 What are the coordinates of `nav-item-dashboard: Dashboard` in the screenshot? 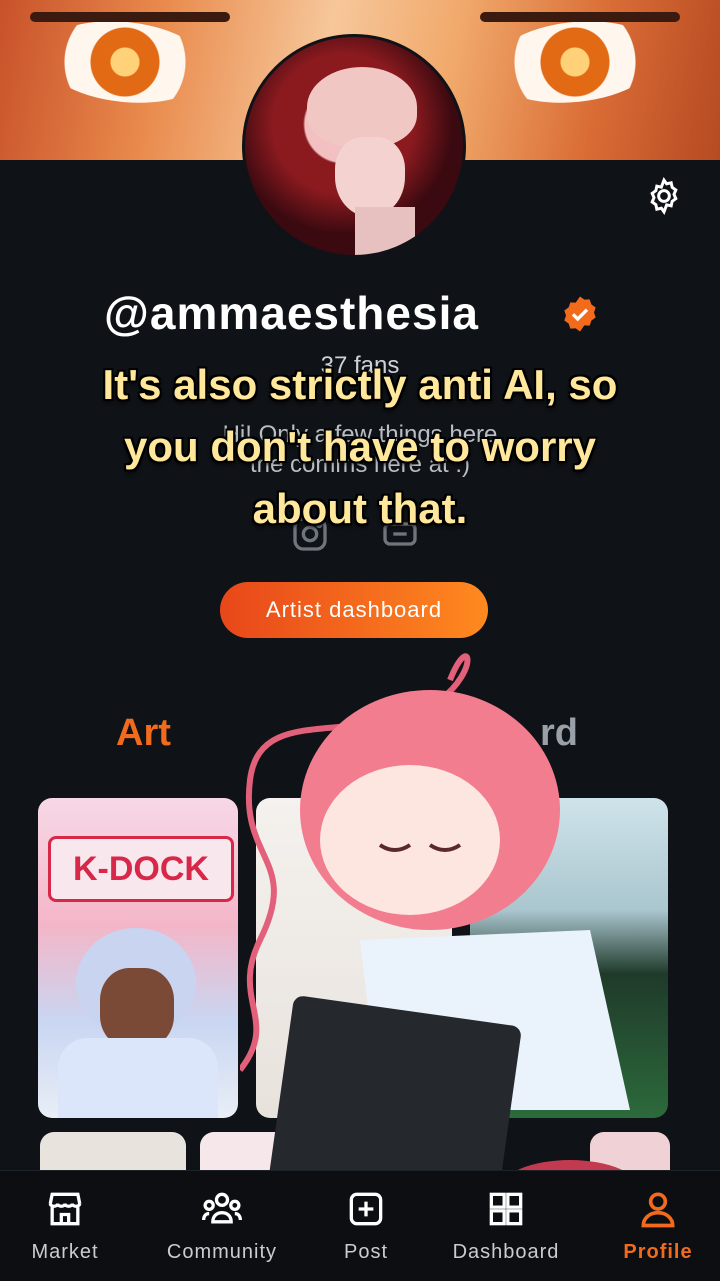 It's located at (506, 1226).